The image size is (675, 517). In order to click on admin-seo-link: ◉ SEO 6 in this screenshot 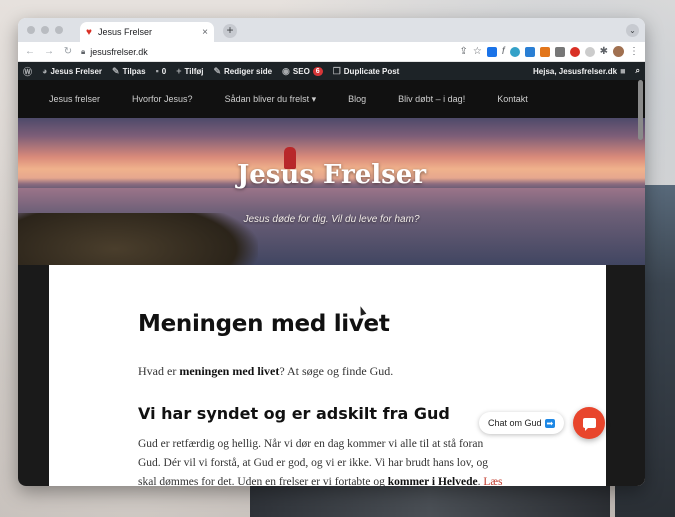, I will do `click(302, 71)`.